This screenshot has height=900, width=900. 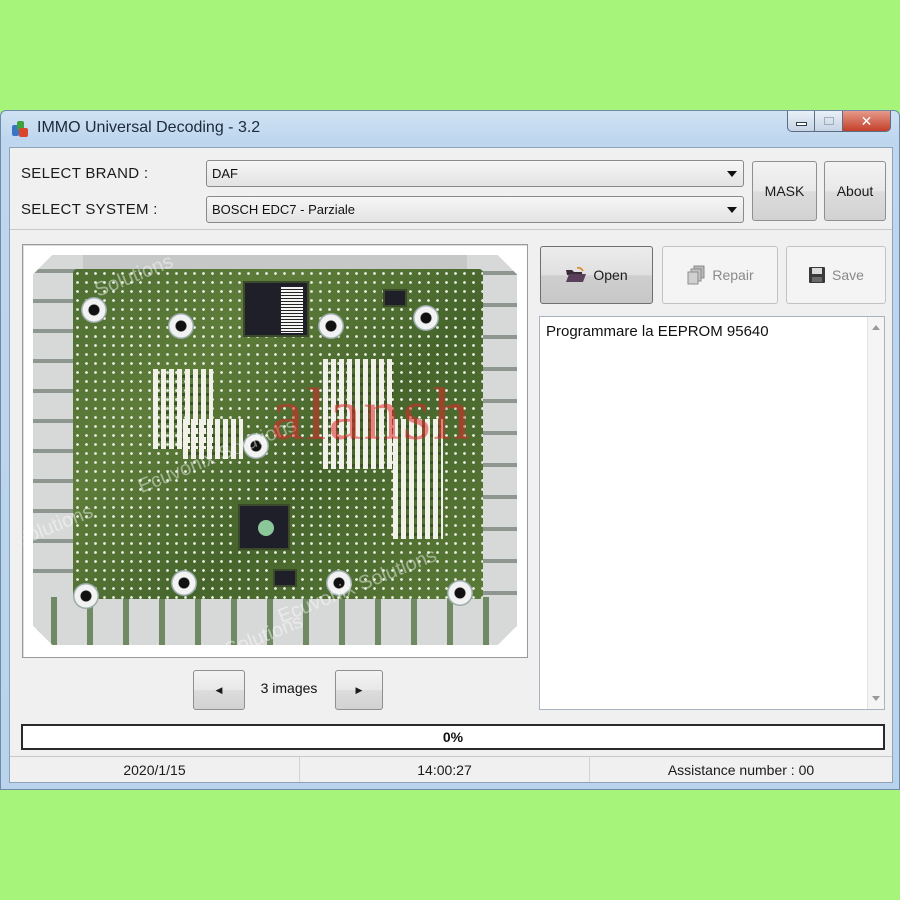 I want to click on close-icon: ✕, so click(x=866, y=120).